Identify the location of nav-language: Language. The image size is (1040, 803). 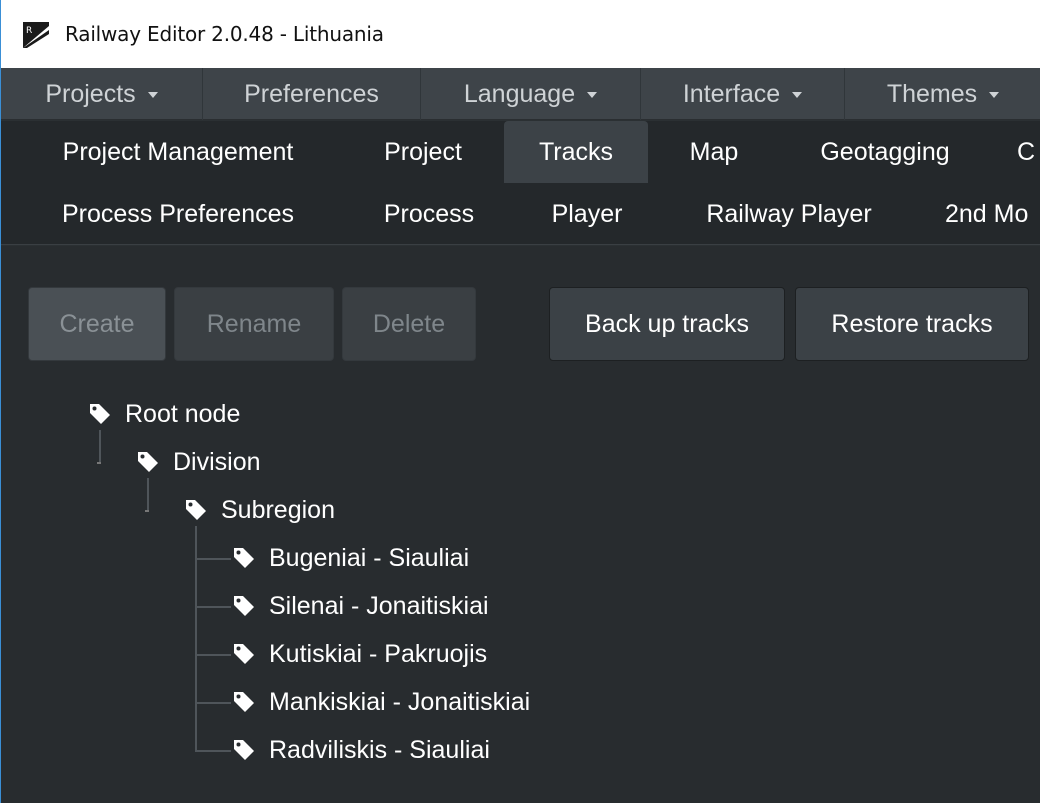
(531, 94).